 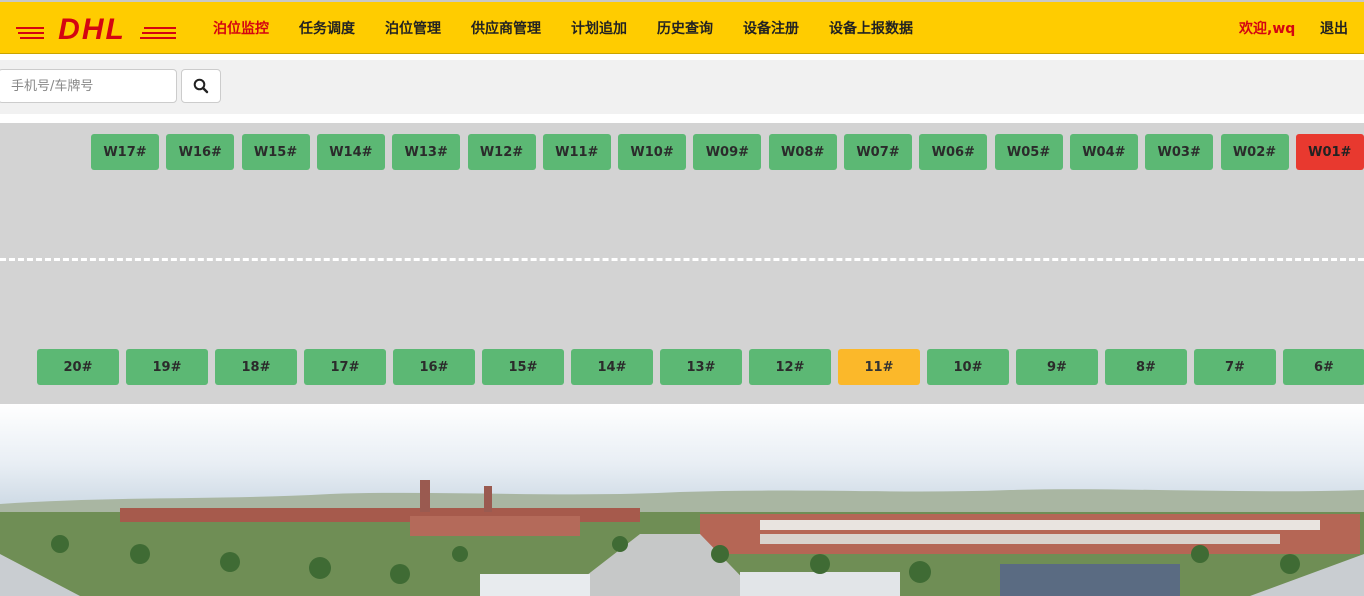 I want to click on welcome-user: 欢迎,wq, so click(x=1267, y=29).